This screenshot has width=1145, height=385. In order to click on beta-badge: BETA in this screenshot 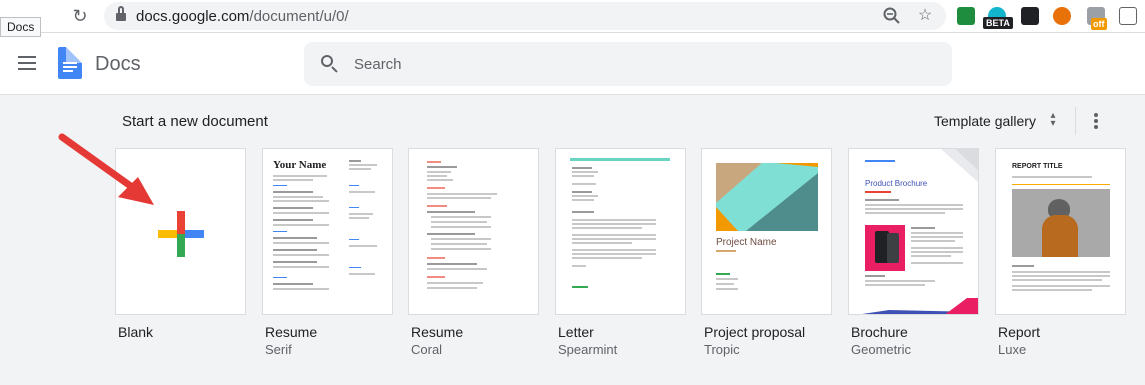, I will do `click(998, 23)`.